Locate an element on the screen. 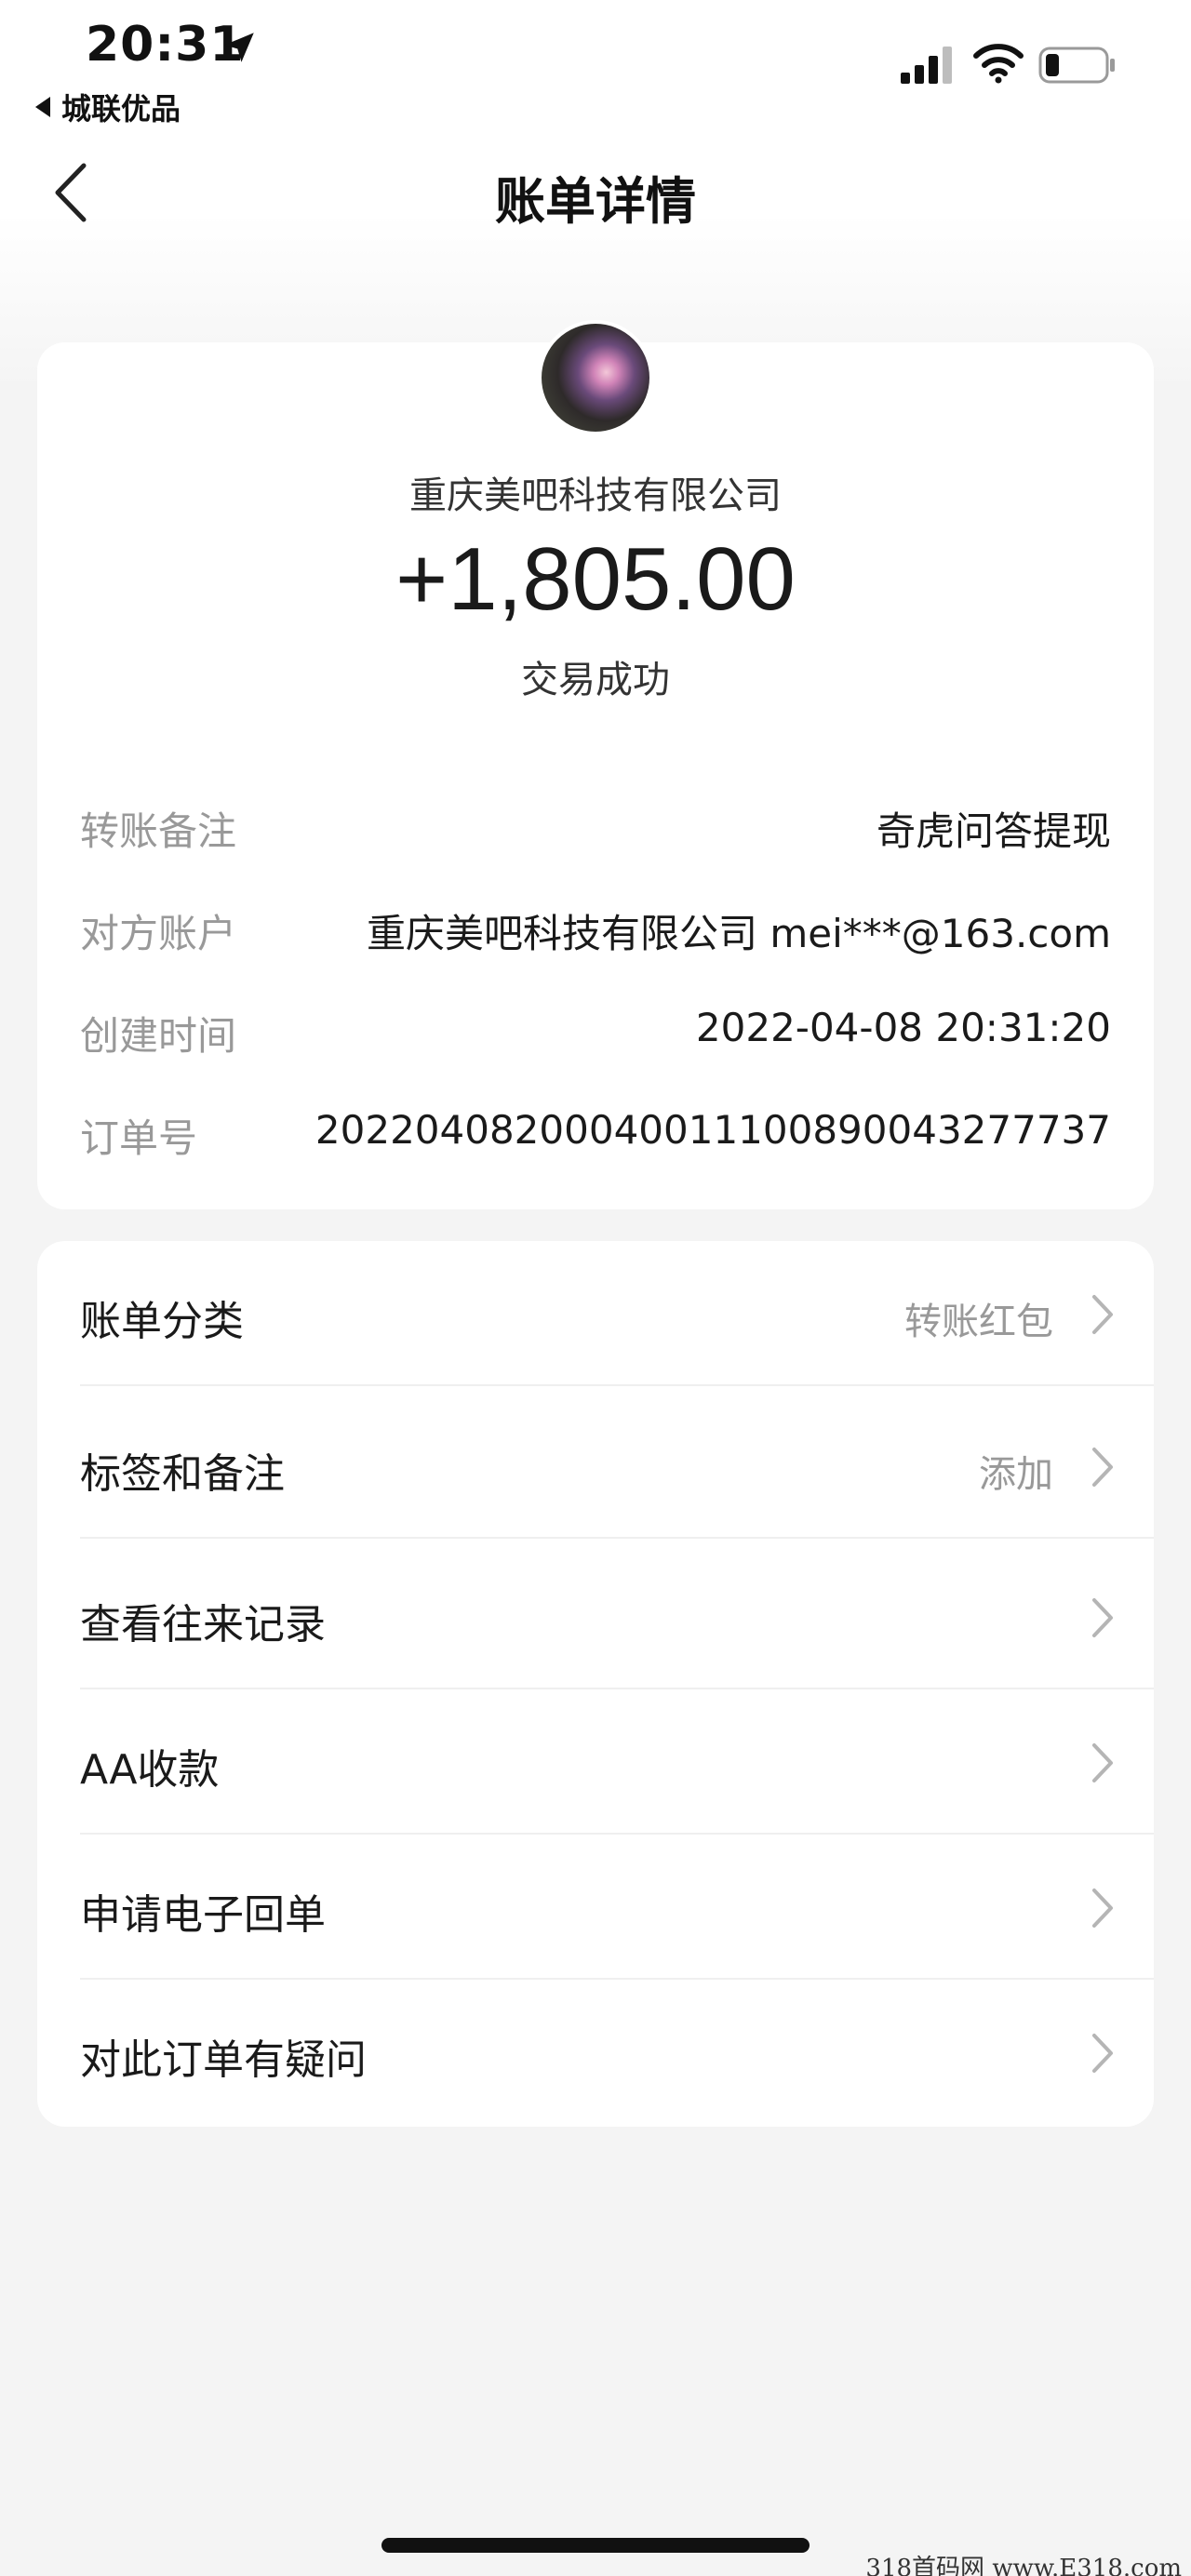 This screenshot has width=1191, height=2576. wifi-icon is located at coordinates (998, 64).